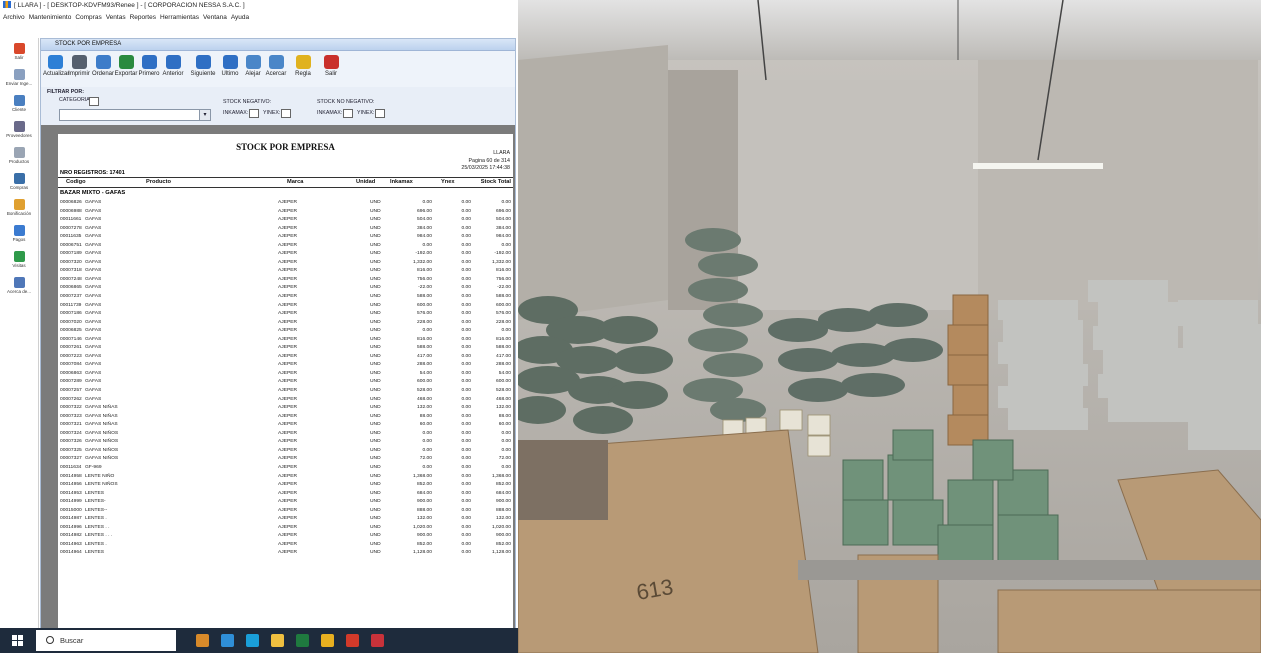  Describe the element at coordinates (240, 17) in the screenshot. I see `menu-item: Ayuda` at that location.